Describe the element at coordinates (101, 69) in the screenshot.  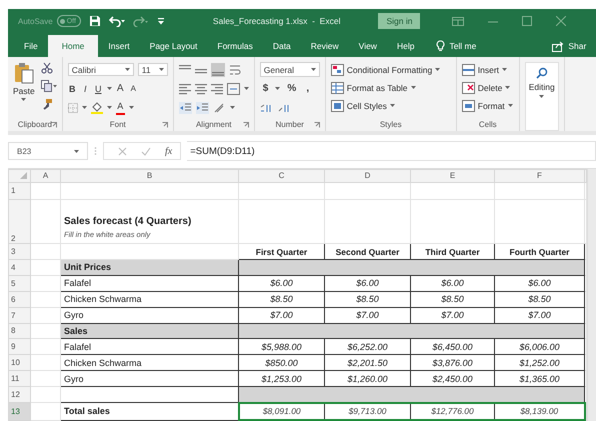
I see `font-name-dropdown: Calibri` at that location.